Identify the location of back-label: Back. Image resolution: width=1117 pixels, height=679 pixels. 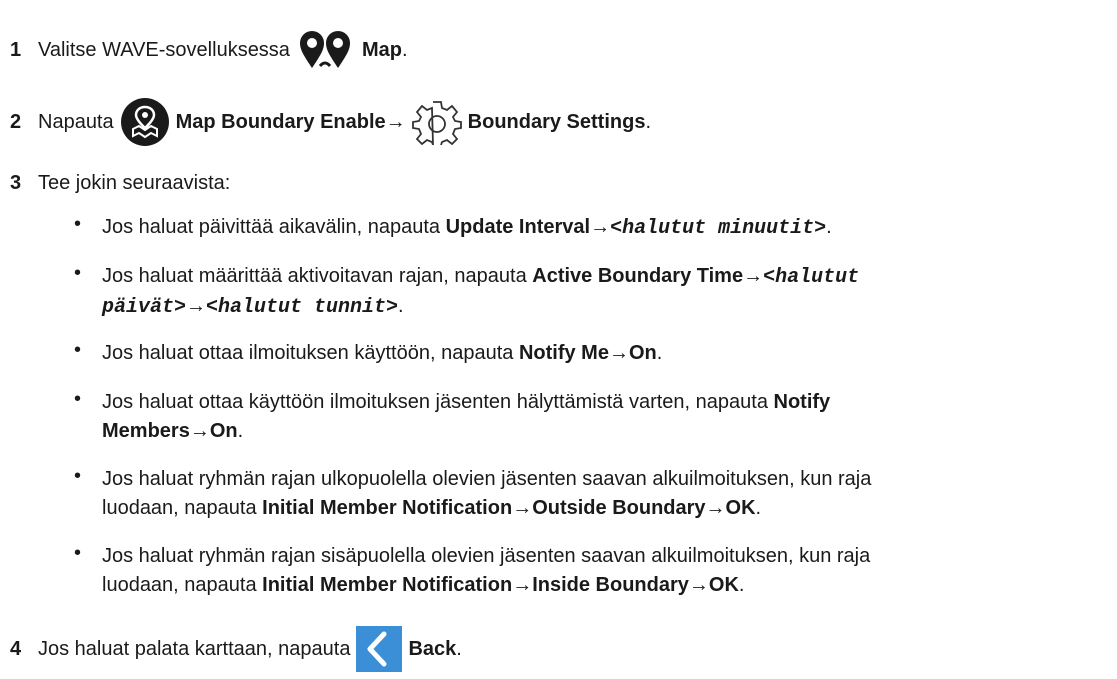
(432, 648).